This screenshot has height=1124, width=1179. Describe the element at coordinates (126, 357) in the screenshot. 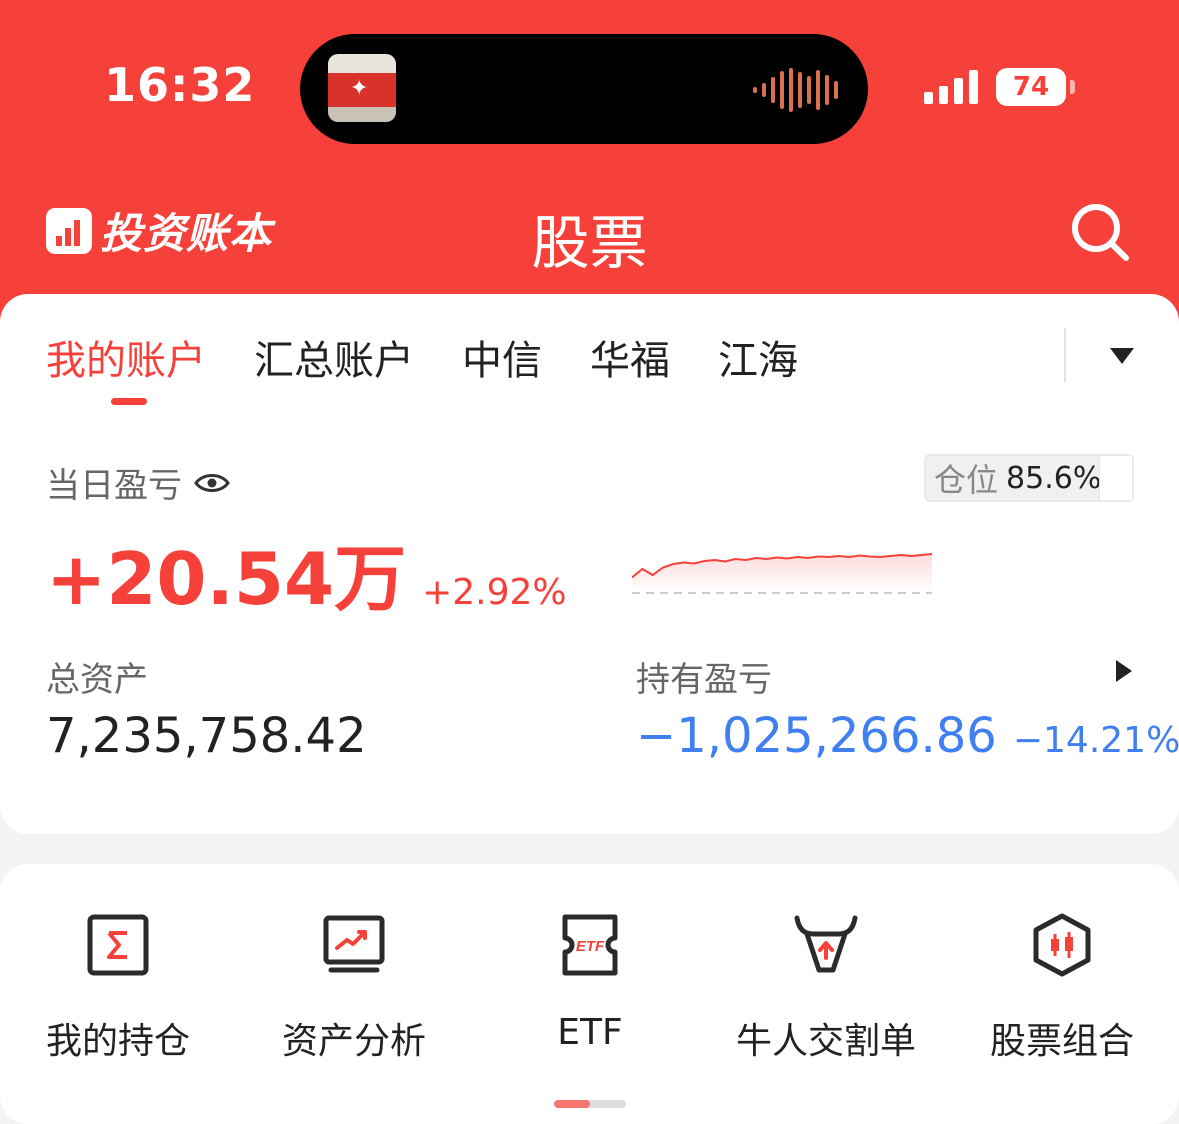

I see `tab-my-account: 我的账户` at that location.